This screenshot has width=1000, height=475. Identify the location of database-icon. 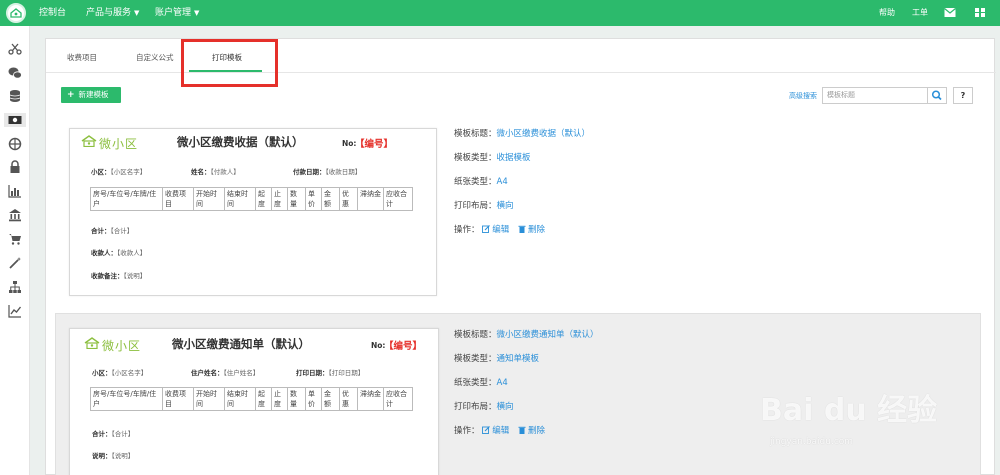
(15, 96).